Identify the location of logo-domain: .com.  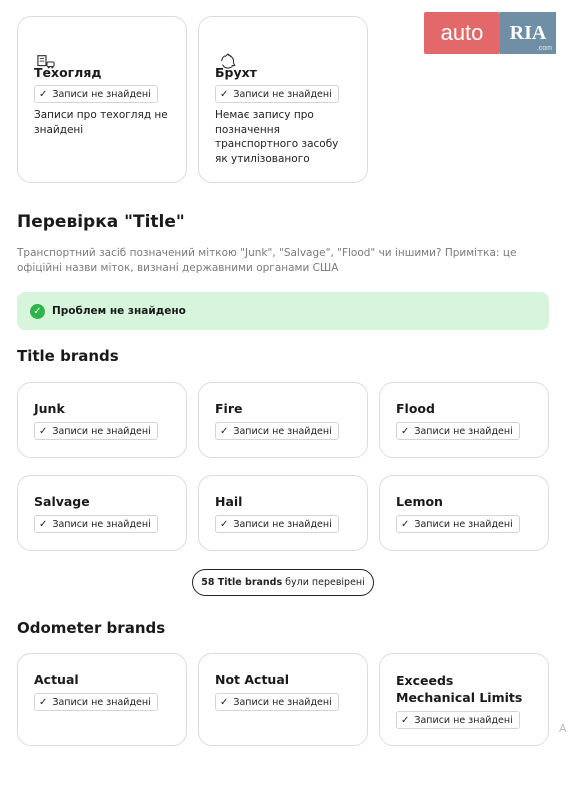
(544, 48).